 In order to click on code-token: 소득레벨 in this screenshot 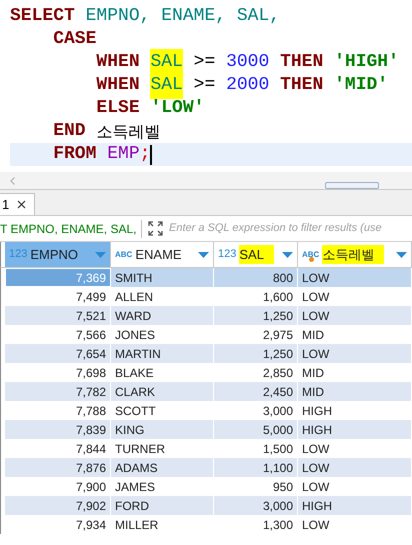, I will do `click(128, 131)`.